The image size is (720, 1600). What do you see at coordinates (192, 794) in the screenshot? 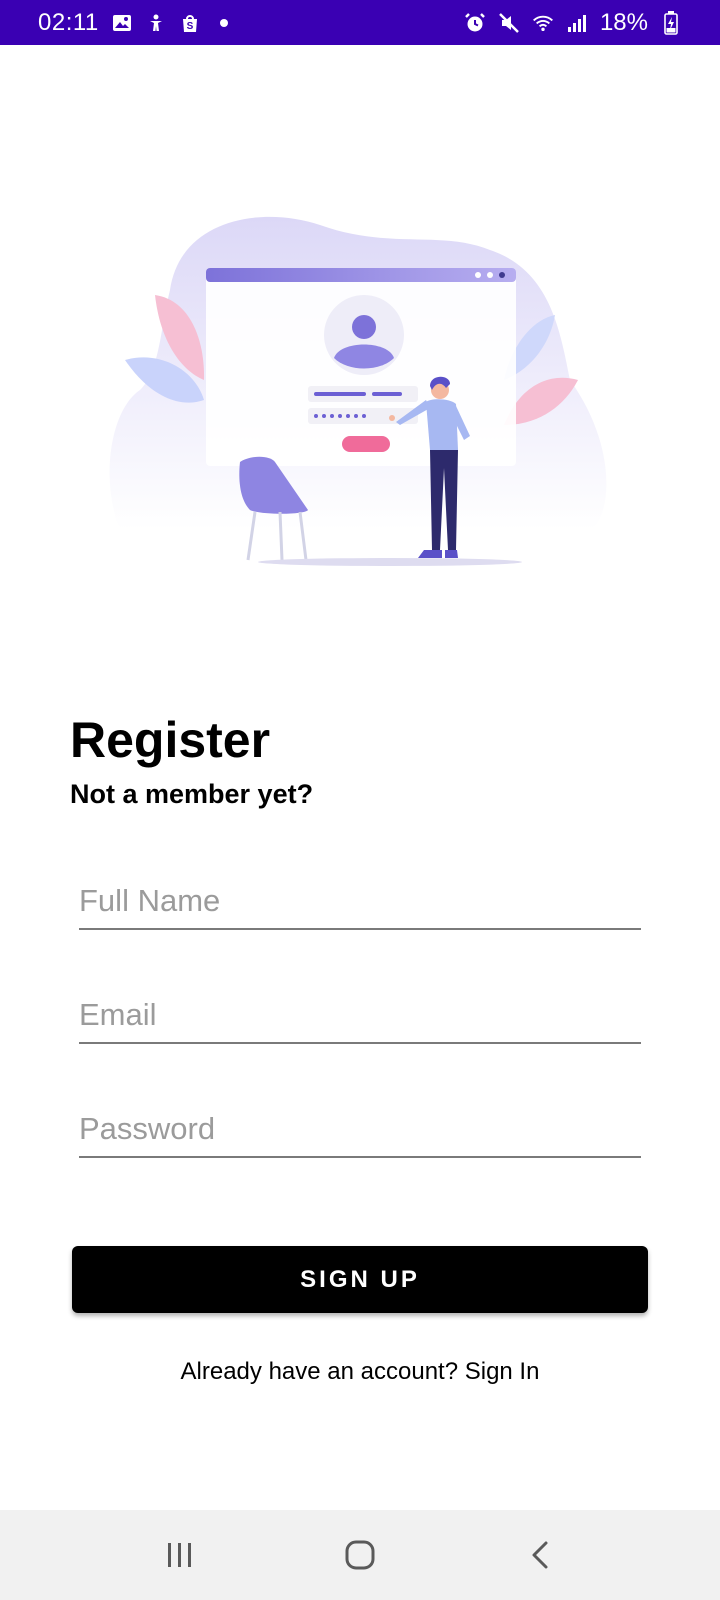
I see `page-subtitle: Not a member yet?` at bounding box center [192, 794].